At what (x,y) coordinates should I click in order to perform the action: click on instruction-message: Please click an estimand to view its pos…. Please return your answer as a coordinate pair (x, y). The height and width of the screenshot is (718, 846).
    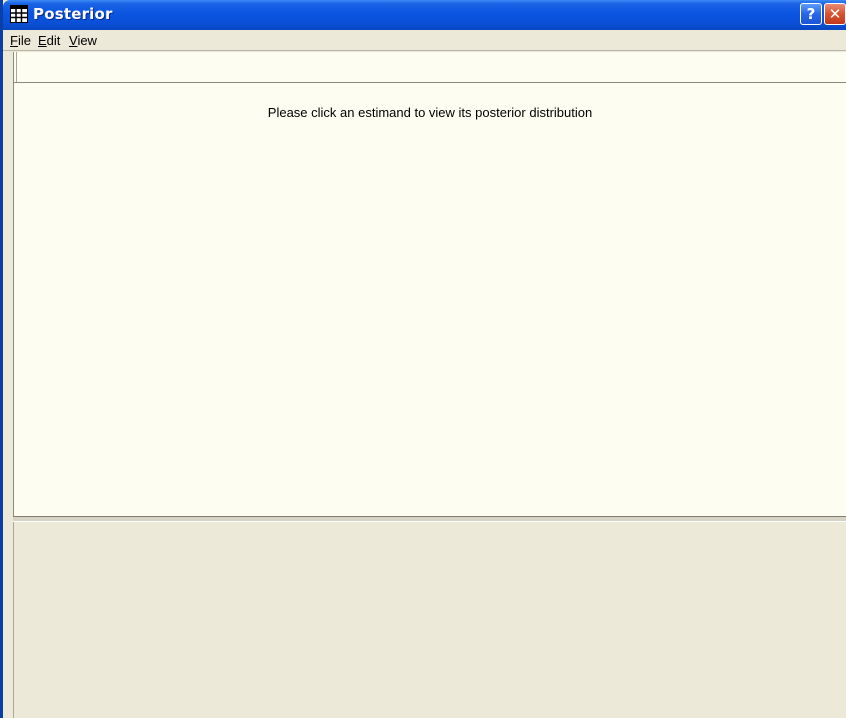
    Looking at the image, I should click on (424, 112).